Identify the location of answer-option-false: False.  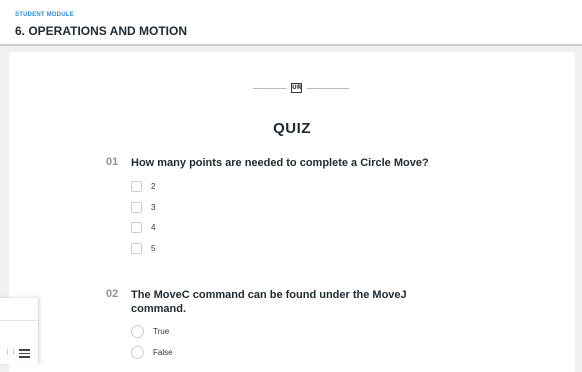
(152, 352).